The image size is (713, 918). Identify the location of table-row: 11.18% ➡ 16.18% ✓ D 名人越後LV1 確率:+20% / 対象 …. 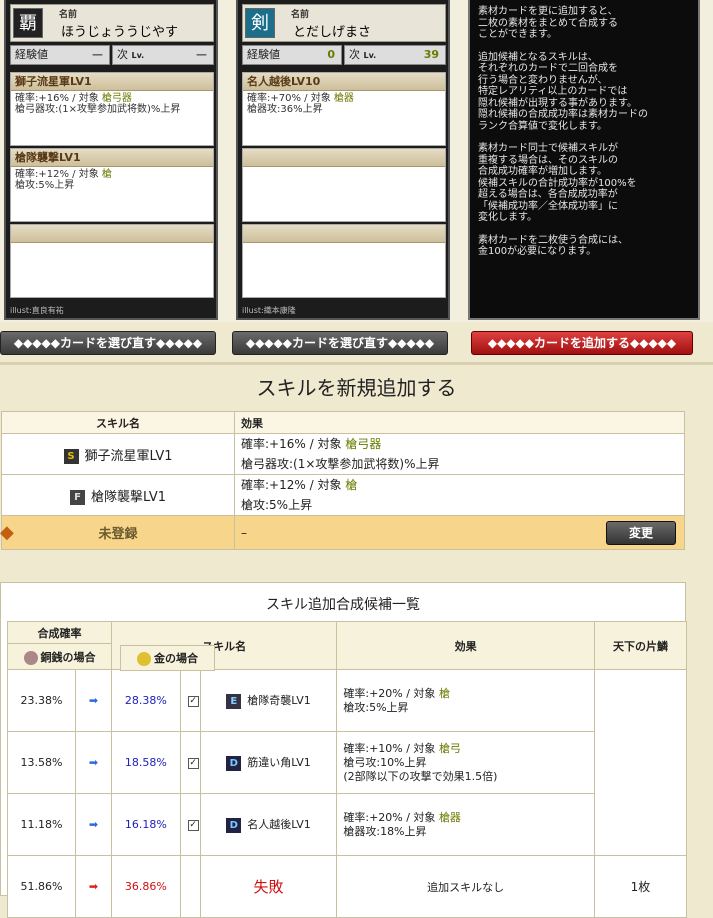
(347, 824).